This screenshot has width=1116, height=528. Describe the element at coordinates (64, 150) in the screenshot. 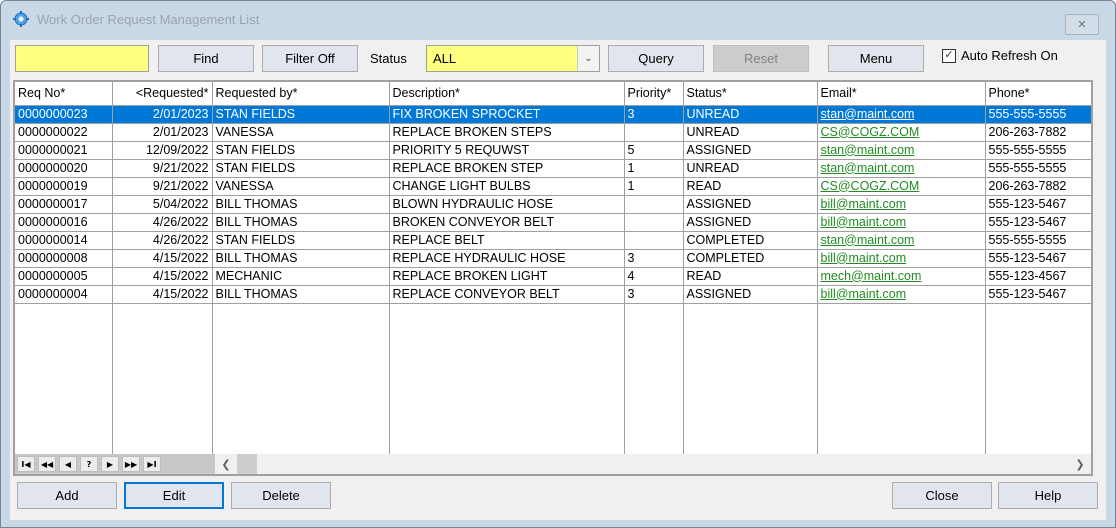

I see `cell-req-no: 0000000021` at that location.